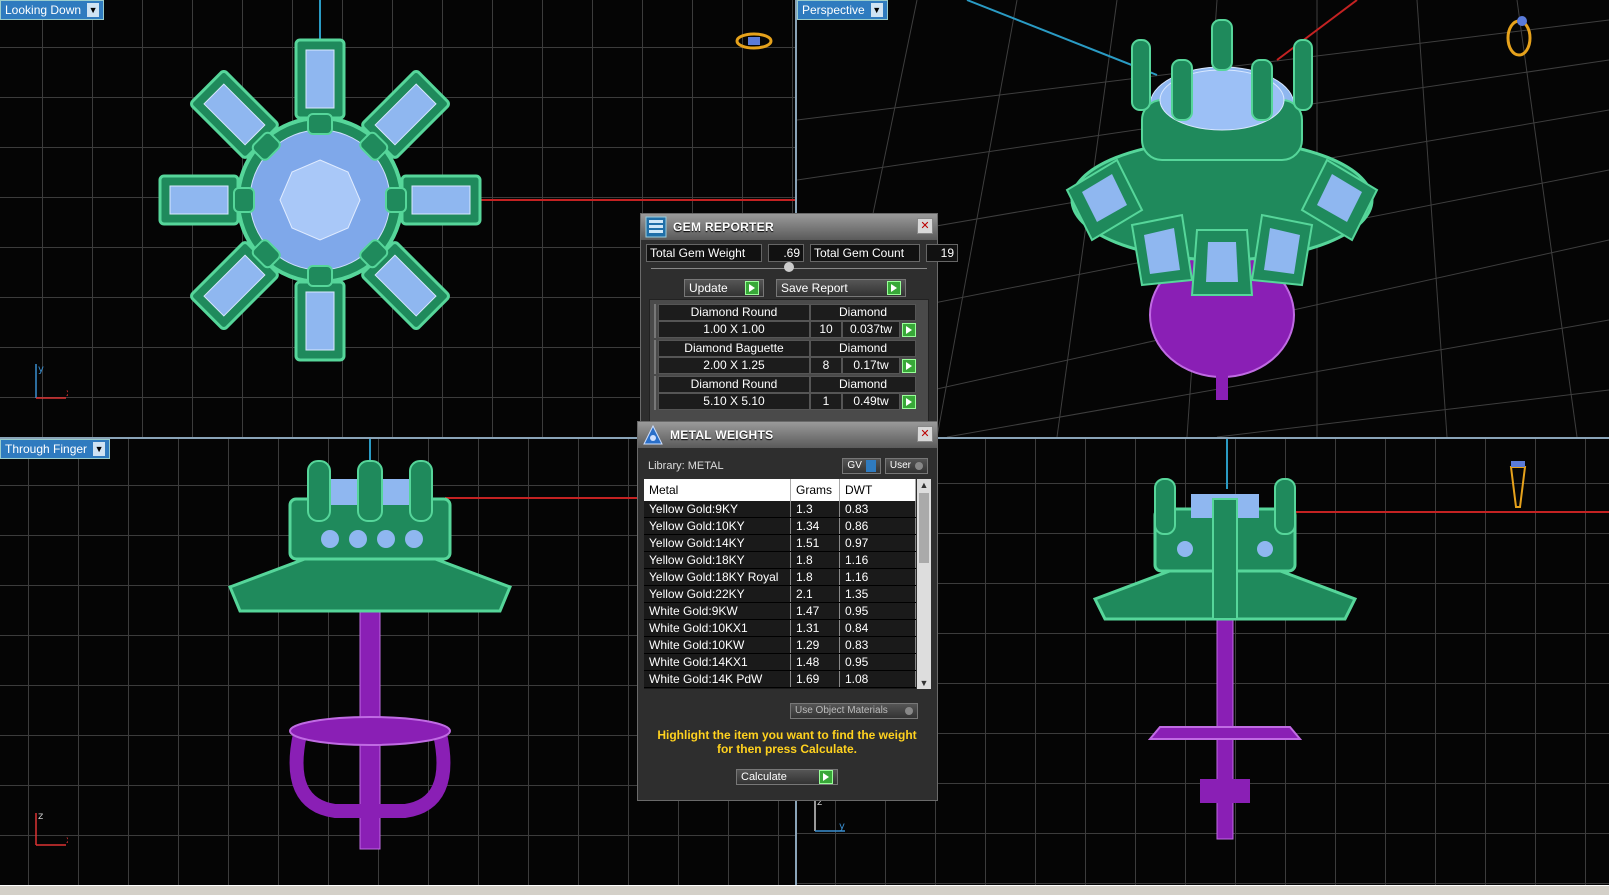  I want to click on save-report-label: Save Report, so click(814, 288).